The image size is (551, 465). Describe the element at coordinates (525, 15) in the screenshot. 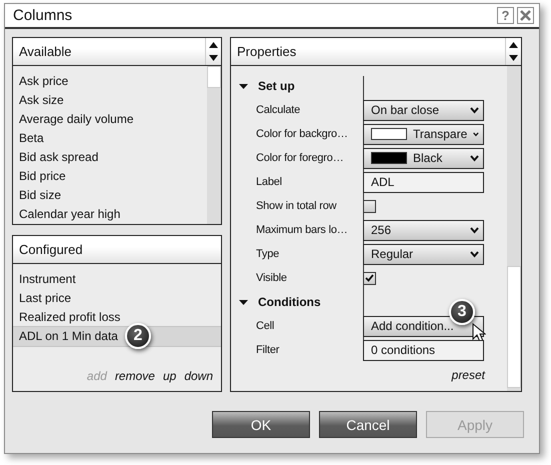

I see `close-button` at that location.